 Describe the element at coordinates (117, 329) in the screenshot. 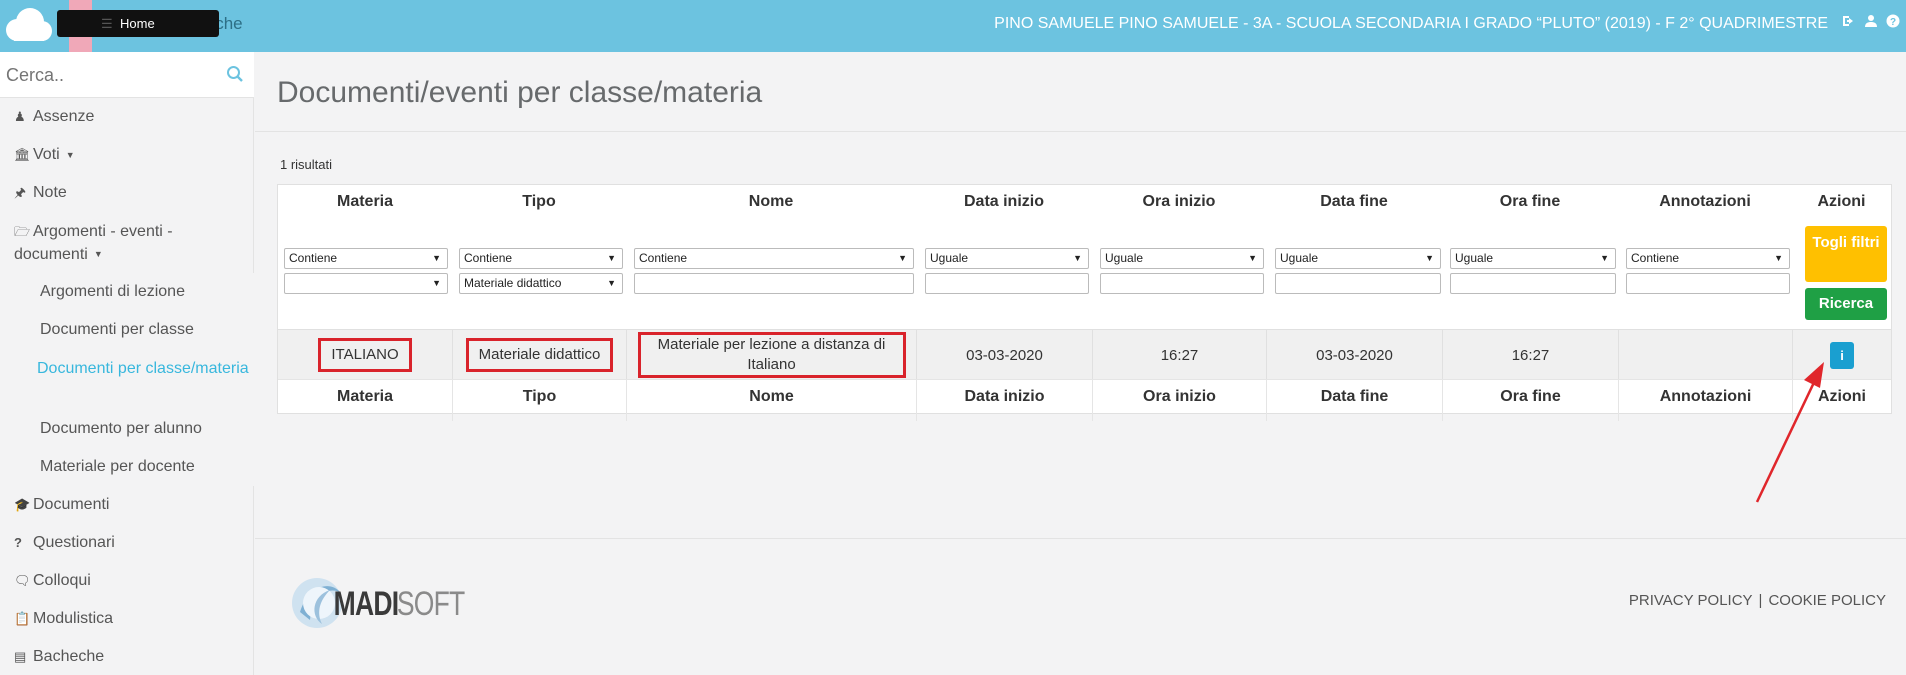

I see `sidebar-subitem-label: Documenti per classe` at that location.